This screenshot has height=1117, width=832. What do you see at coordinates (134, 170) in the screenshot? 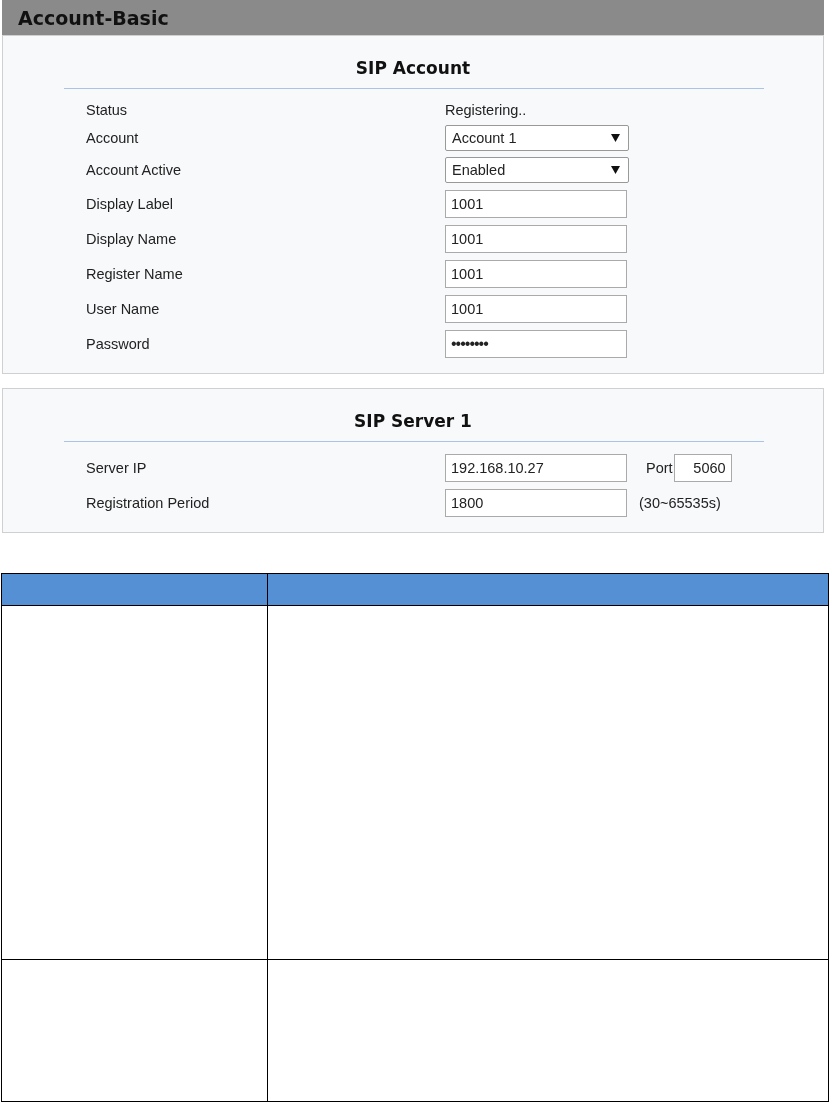
I see `field-label: Account Active` at bounding box center [134, 170].